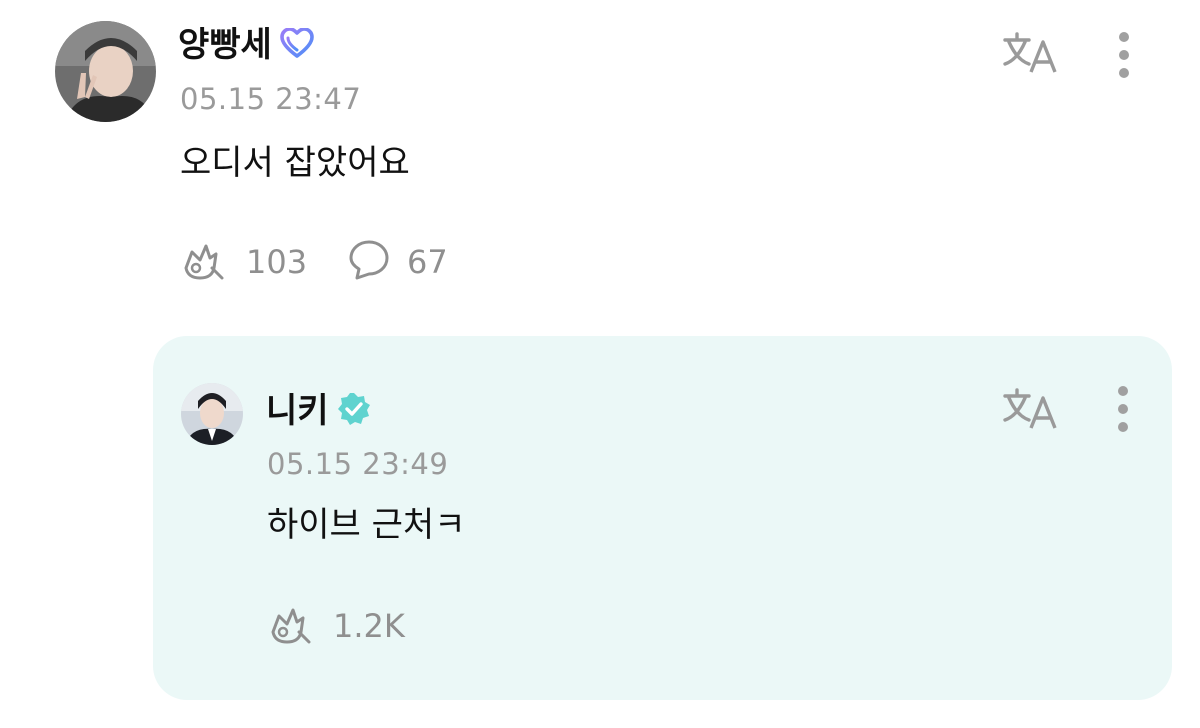 The width and height of the screenshot is (1200, 728). I want to click on comment-count: 67, so click(427, 262).